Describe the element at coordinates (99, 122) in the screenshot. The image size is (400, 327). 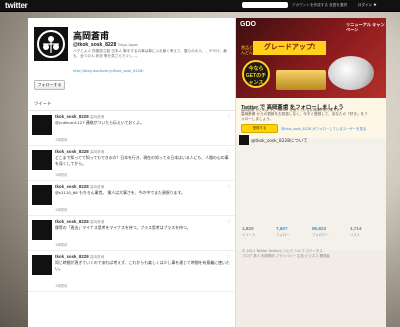
I see `tweet-text: @yutikum1127 連絡がついたら伝えいておくよ。` at that location.